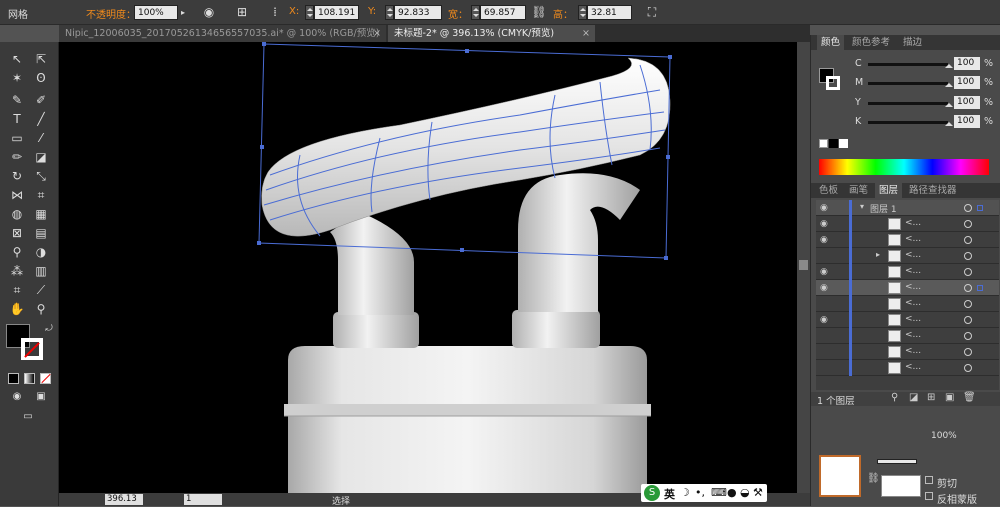  Describe the element at coordinates (949, 105) in the screenshot. I see `slider-handle-icon` at that location.